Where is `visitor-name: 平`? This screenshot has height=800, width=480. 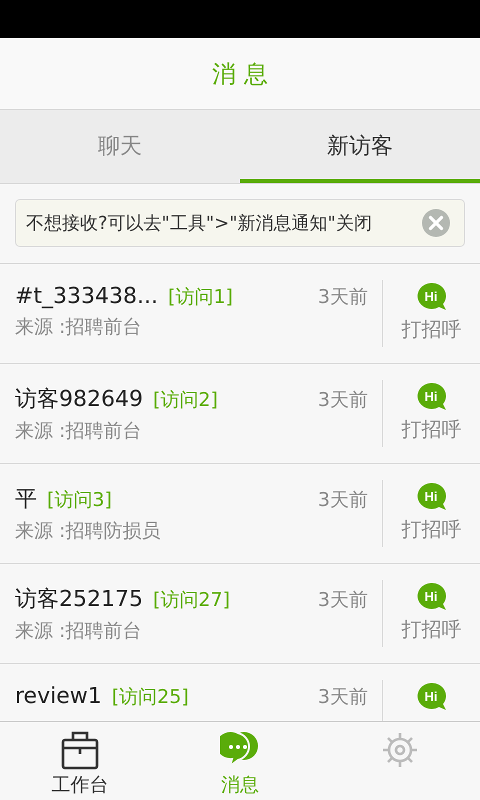
visitor-name: 平 is located at coordinates (26, 500).